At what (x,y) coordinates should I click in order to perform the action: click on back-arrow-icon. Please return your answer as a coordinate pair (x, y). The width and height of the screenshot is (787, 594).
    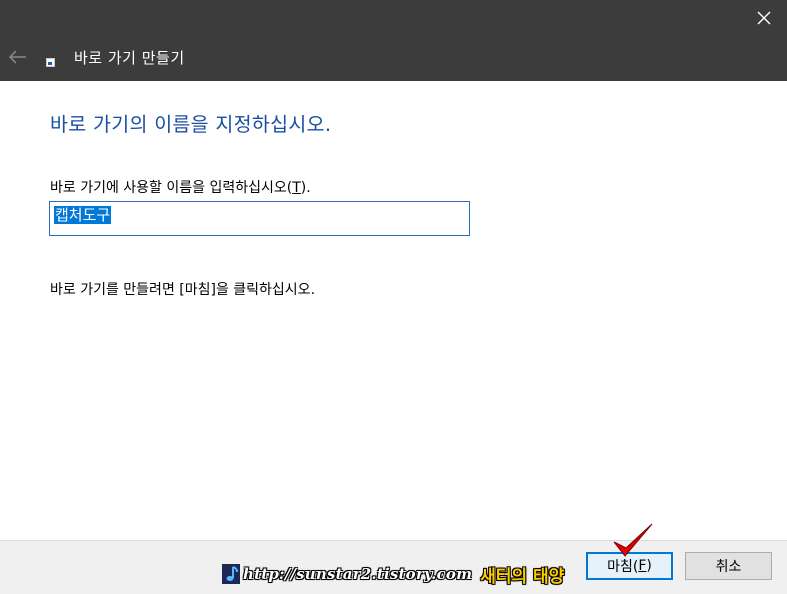
    Looking at the image, I should click on (17, 57).